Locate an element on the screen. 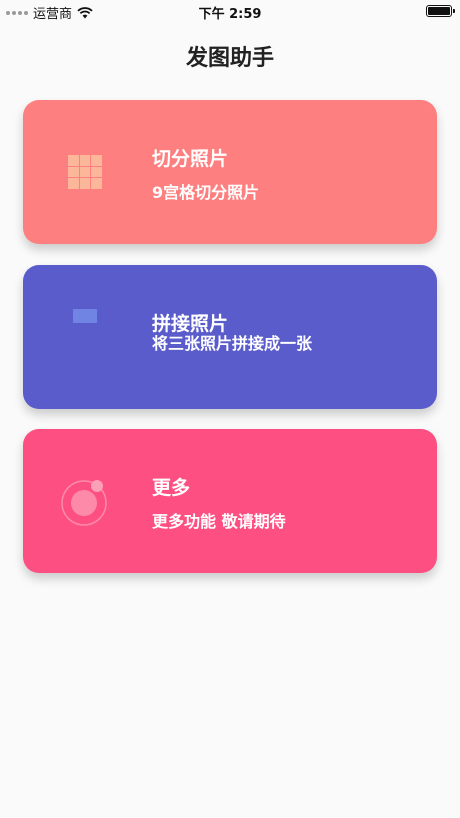 The width and height of the screenshot is (460, 818). card-subtitle: 将三张照片拼接成一张 is located at coordinates (232, 343).